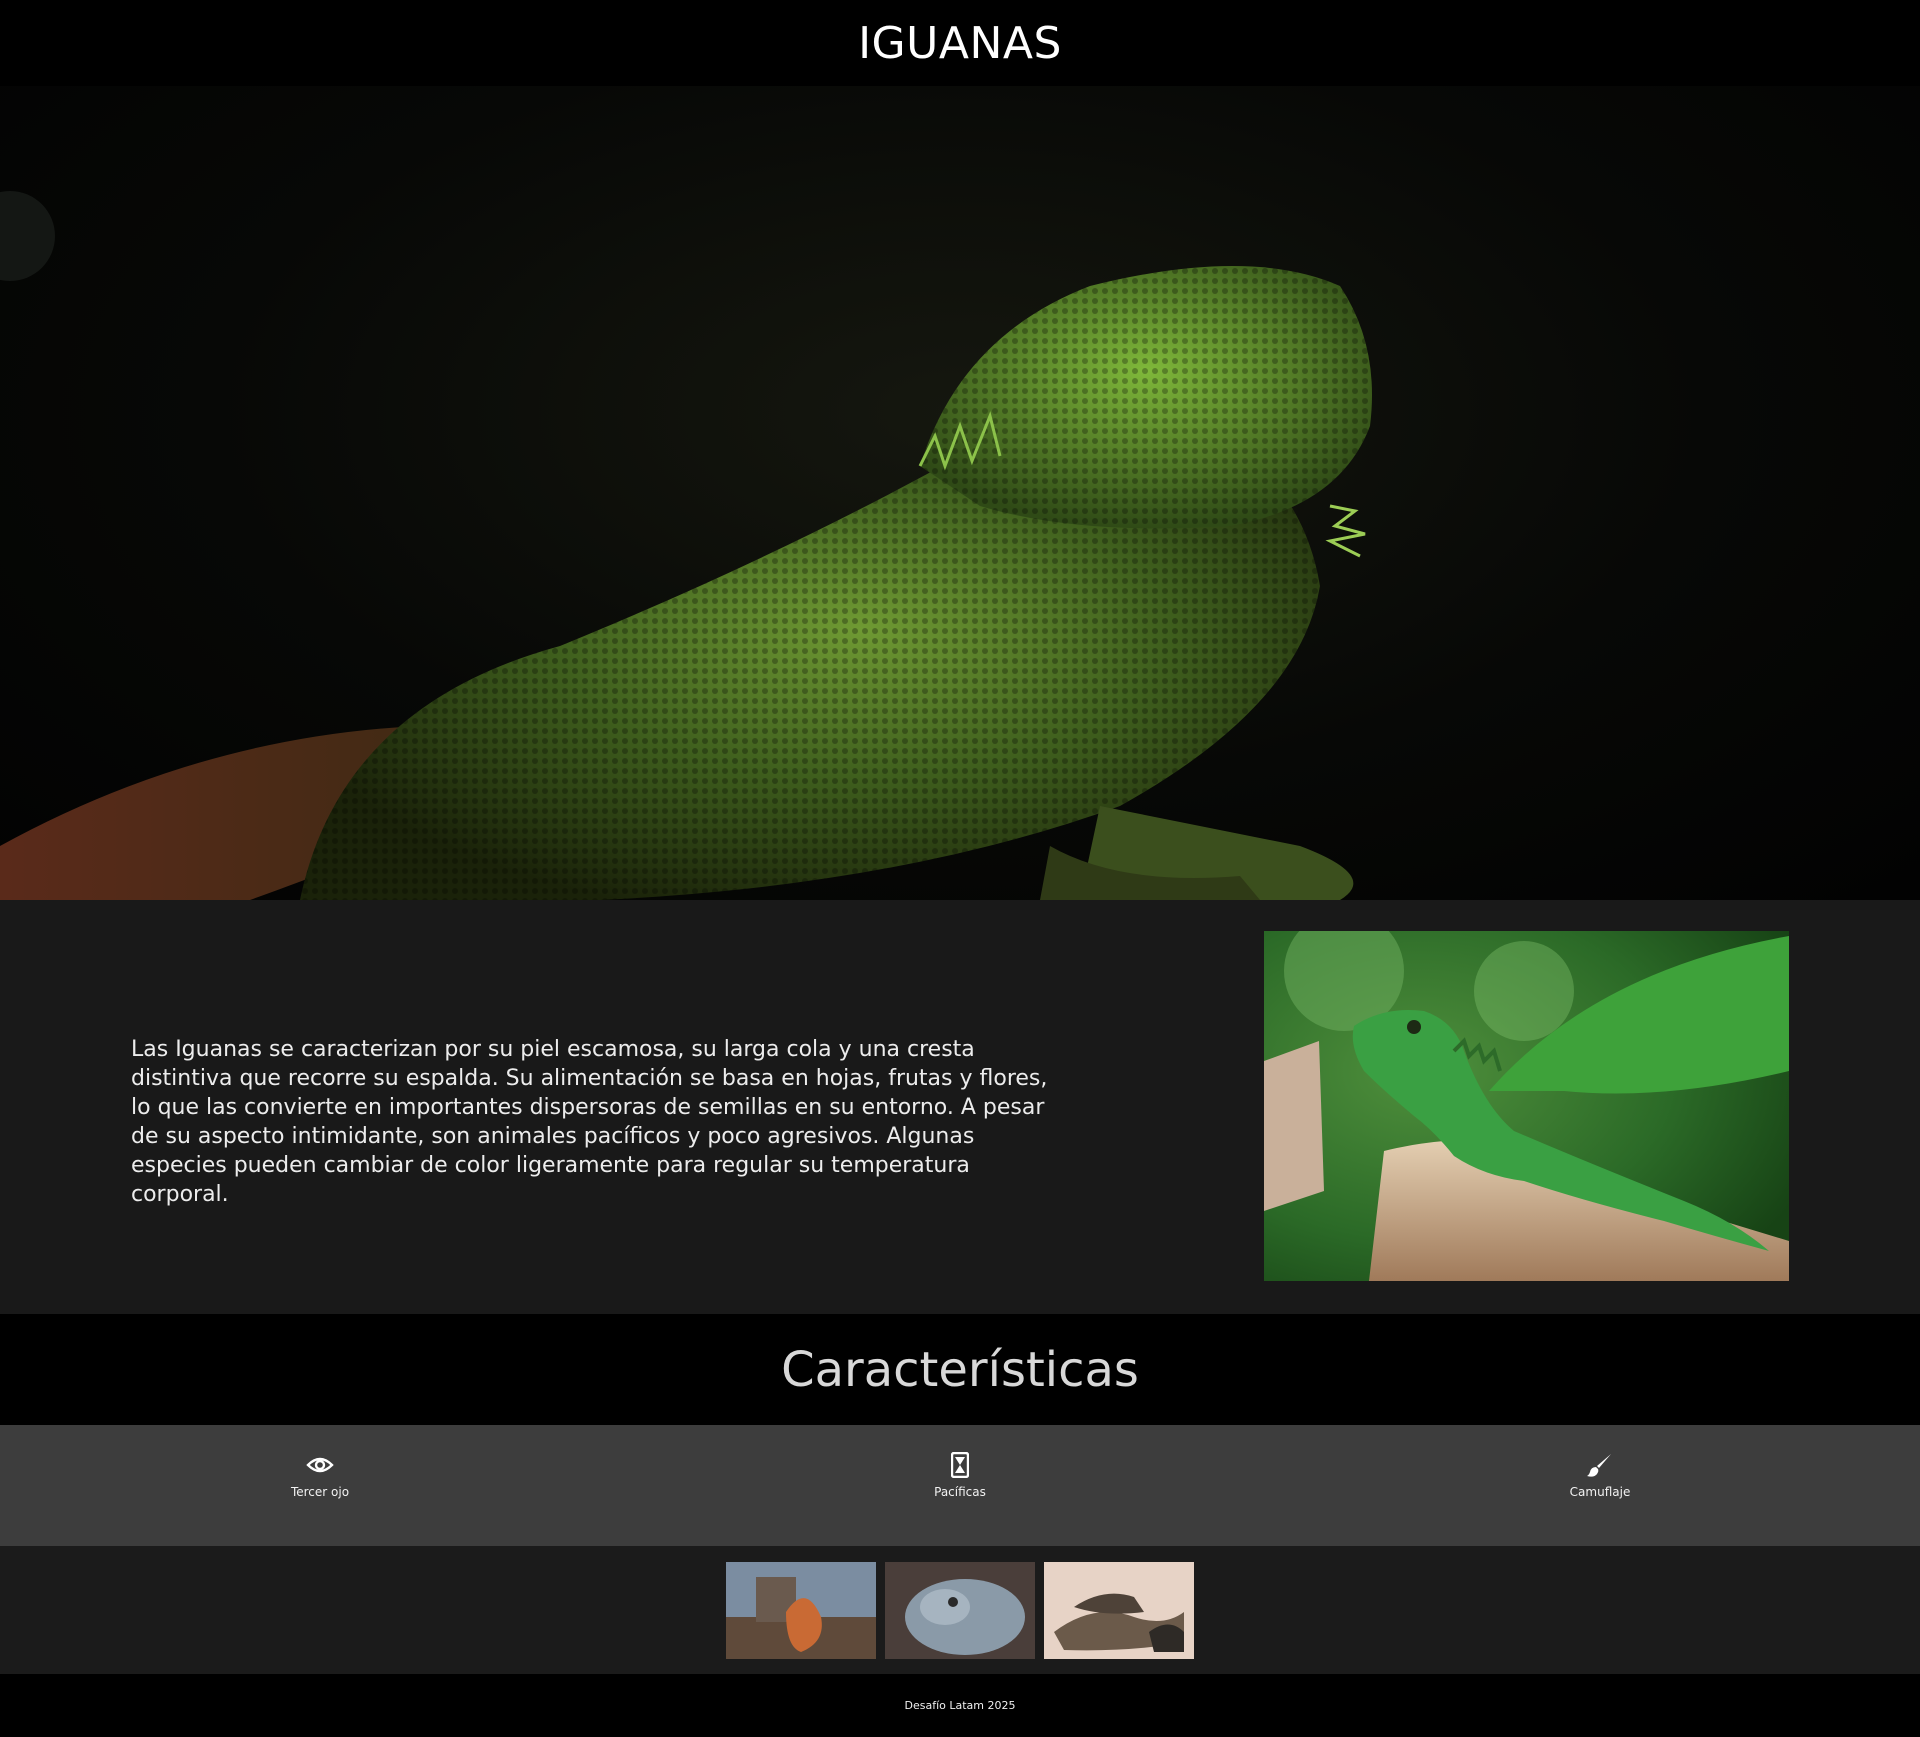  I want to click on page-title: IGUANAS, so click(960, 43).